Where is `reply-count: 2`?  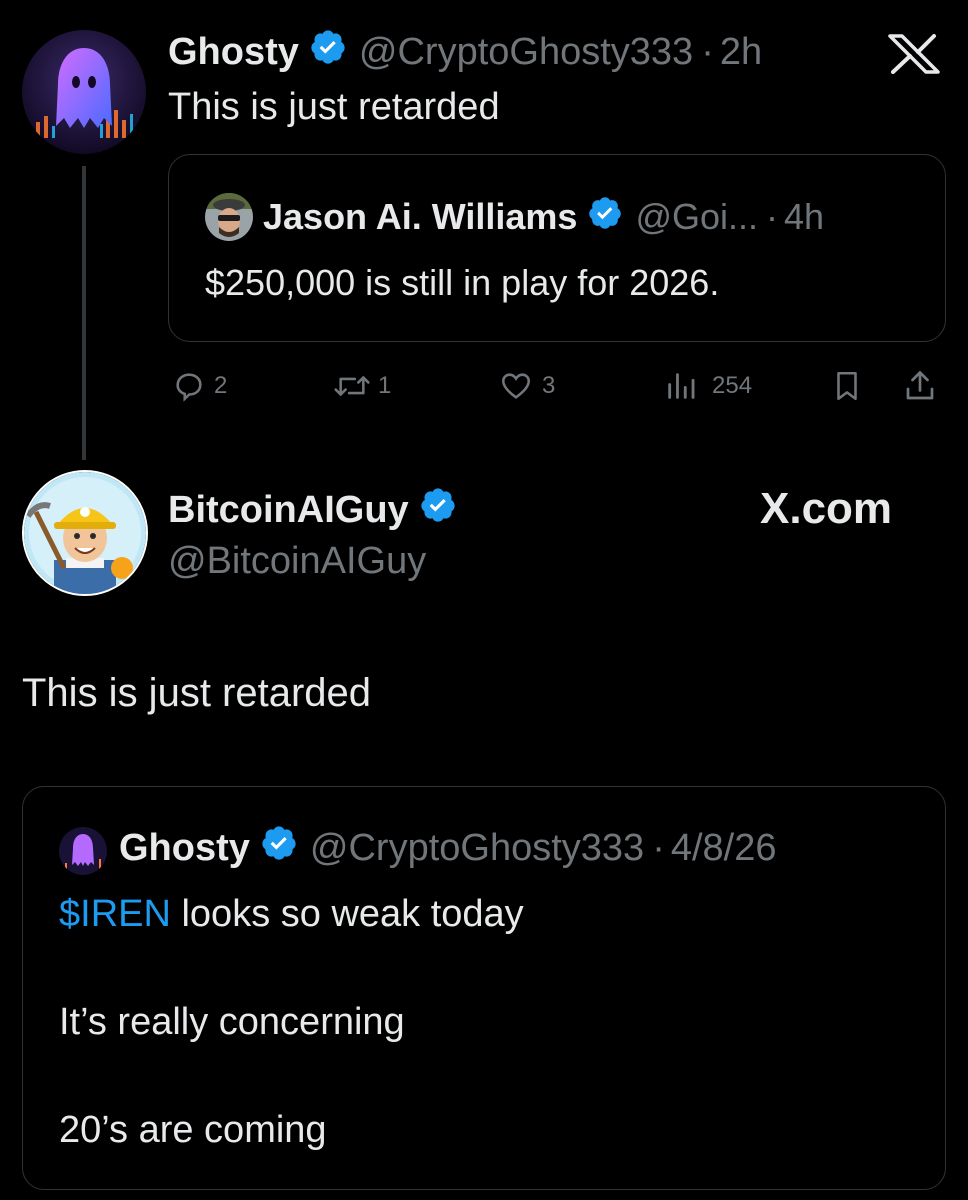
reply-count: 2 is located at coordinates (221, 385).